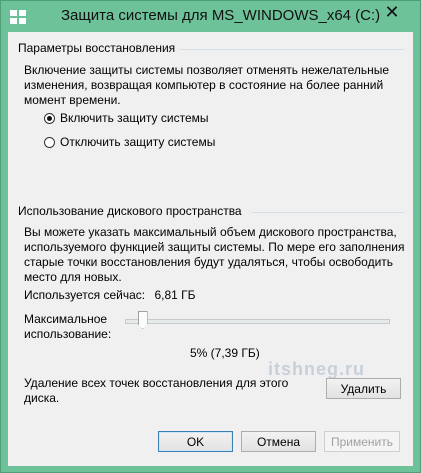  What do you see at coordinates (73, 277) in the screenshot?
I see `description-line: место для новых.` at bounding box center [73, 277].